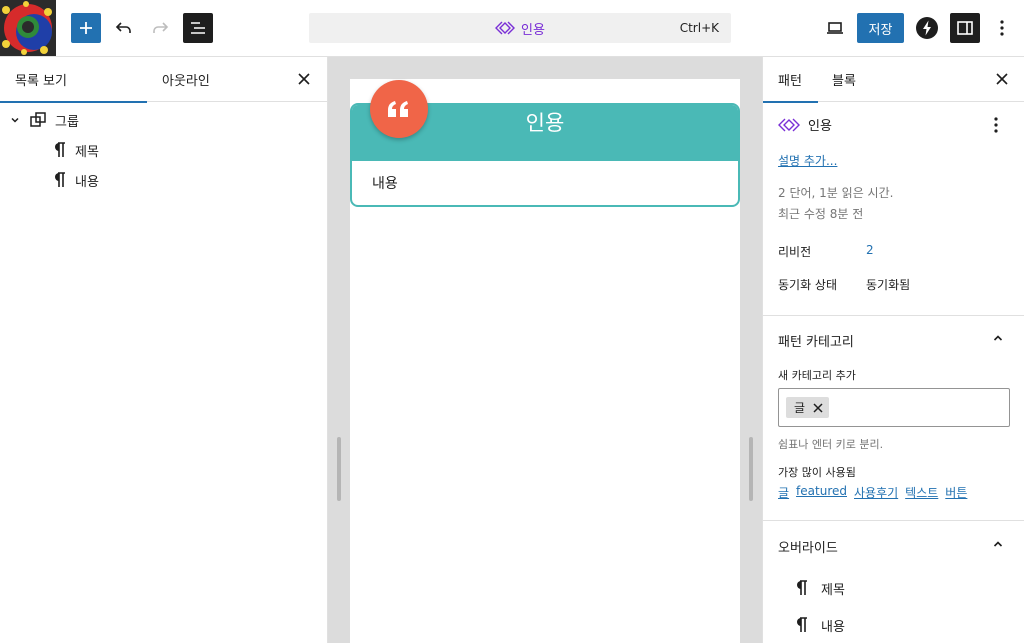 Image resolution: width=1024 pixels, height=643 pixels. I want to click on tab-pattern: 패턴, so click(790, 80).